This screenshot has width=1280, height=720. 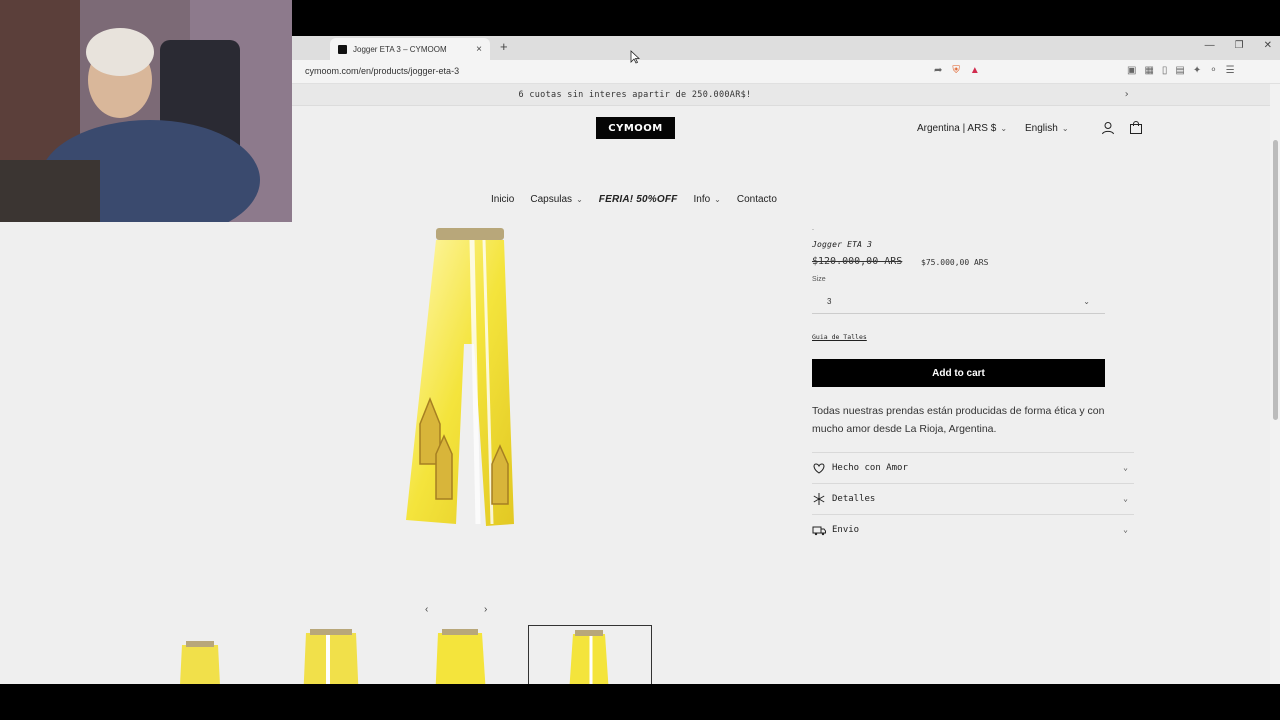 What do you see at coordinates (551, 199) in the screenshot?
I see `nav-capsulas-label: Capsulas` at bounding box center [551, 199].